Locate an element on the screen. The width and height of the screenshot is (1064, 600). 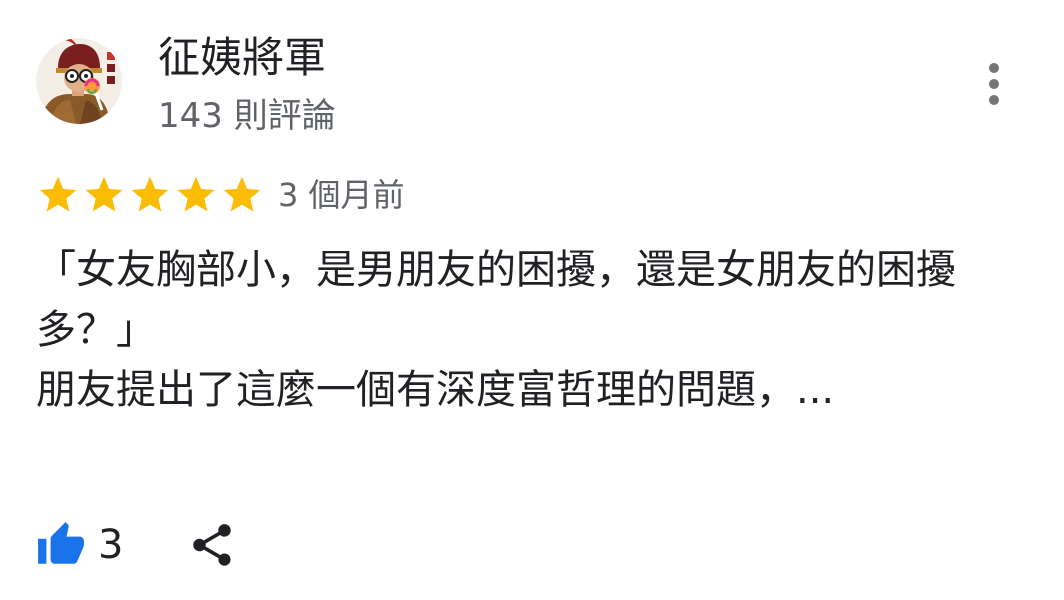
avatar is located at coordinates (79, 81).